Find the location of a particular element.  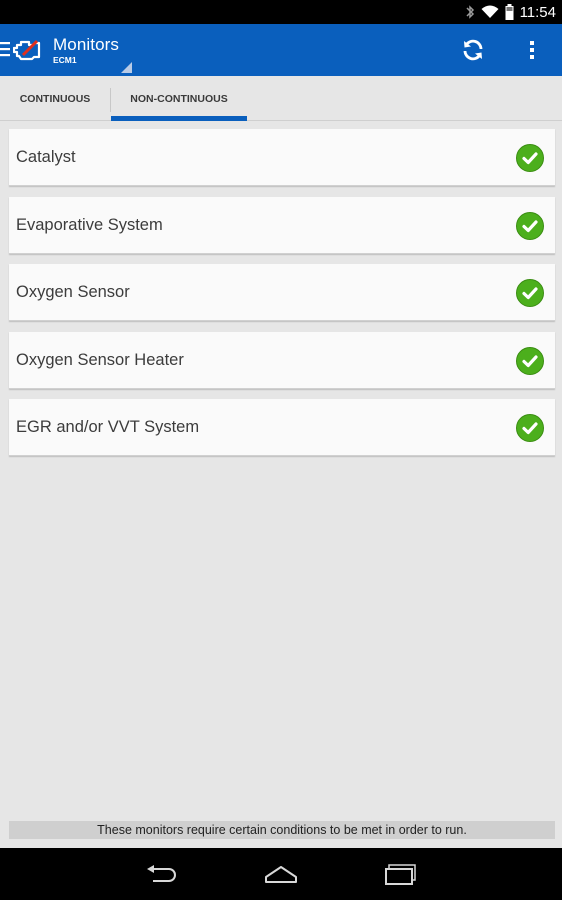

status-bar: 11:54 is located at coordinates (281, 12).